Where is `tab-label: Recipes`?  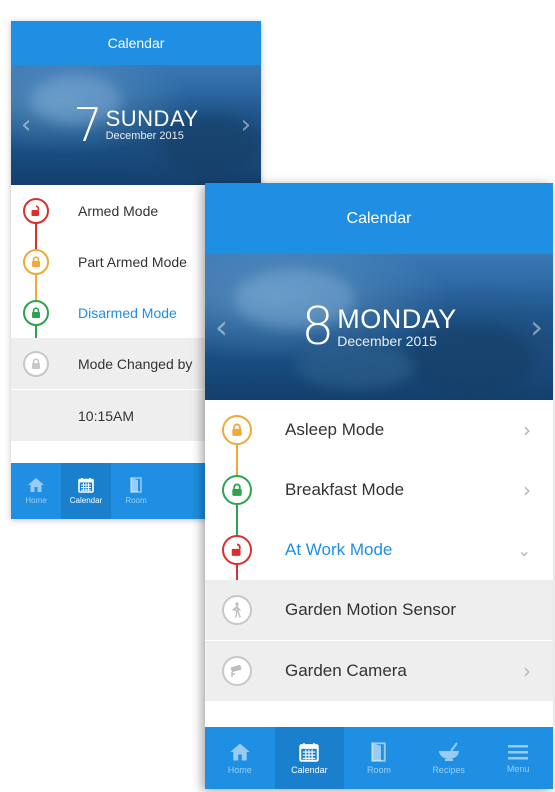
tab-label: Recipes is located at coordinates (448, 769).